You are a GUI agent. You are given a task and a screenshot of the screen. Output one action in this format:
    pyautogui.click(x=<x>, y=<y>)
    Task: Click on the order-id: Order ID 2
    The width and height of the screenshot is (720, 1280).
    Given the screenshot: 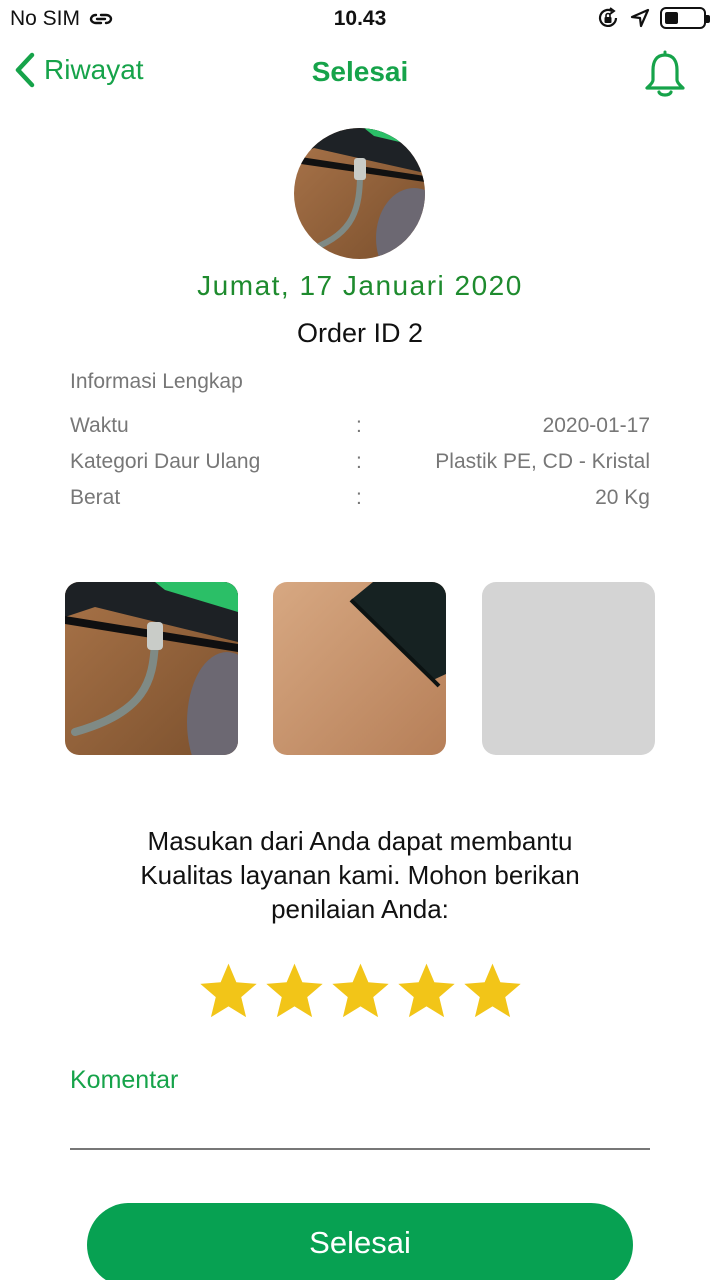 What is the action you would take?
    pyautogui.click(x=360, y=333)
    